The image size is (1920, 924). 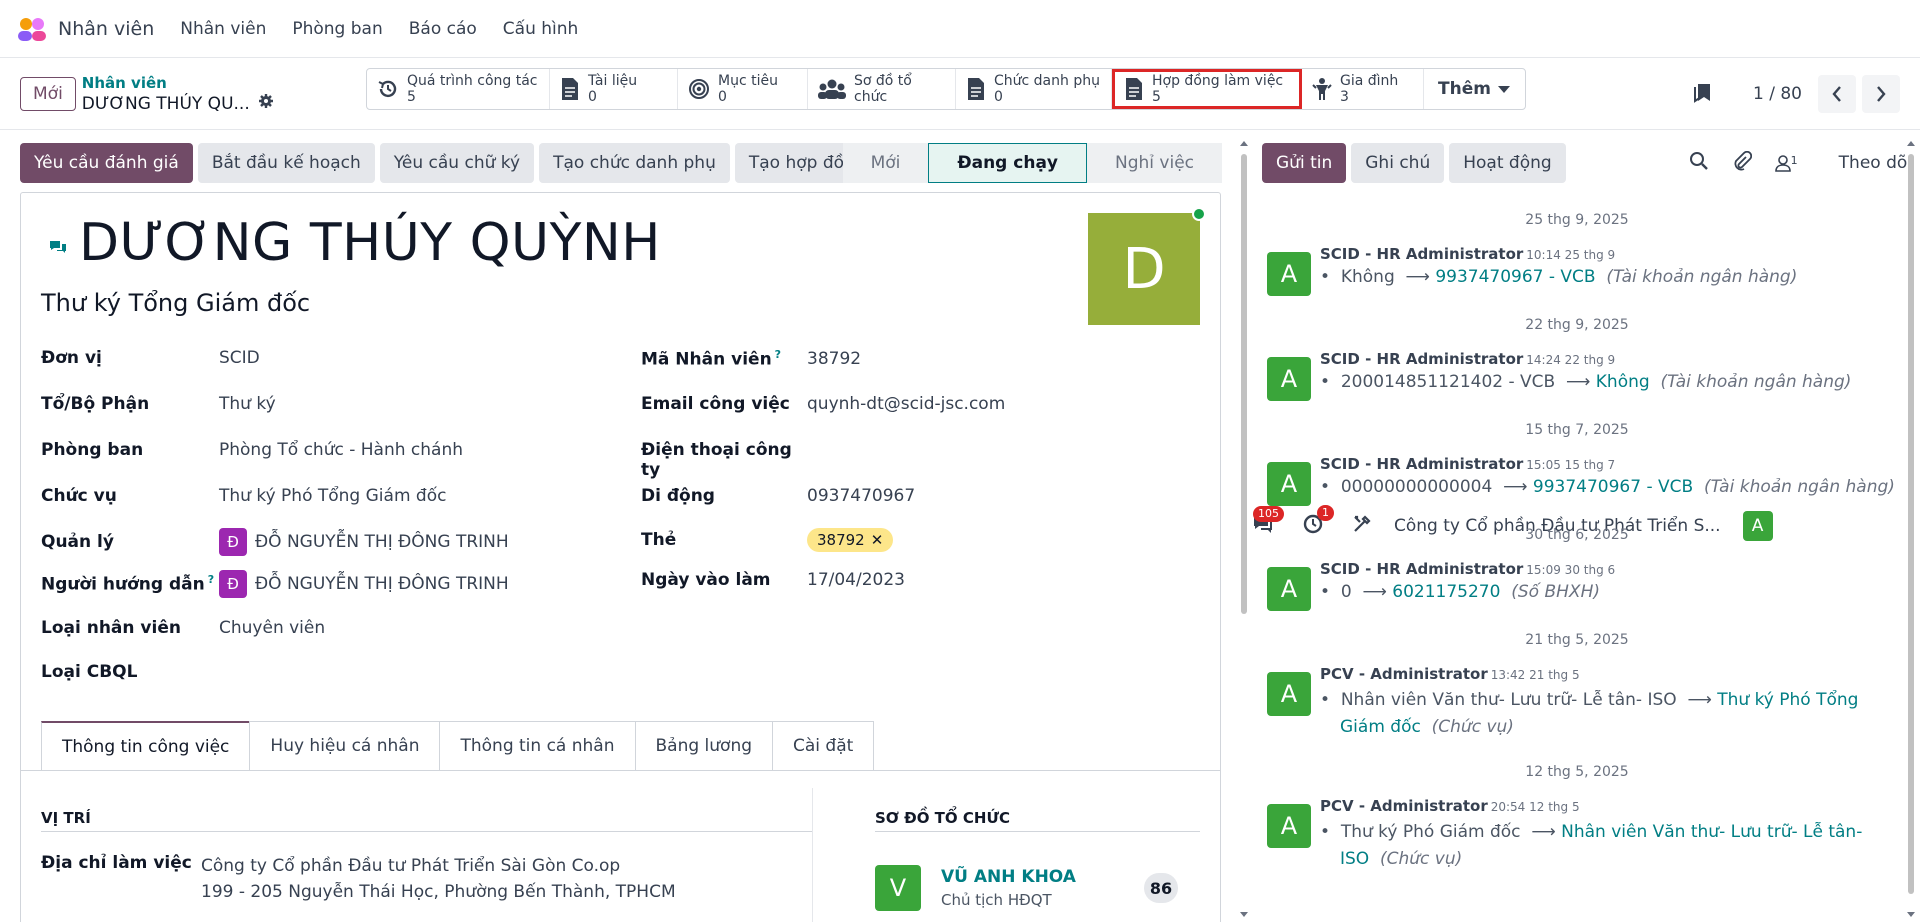 I want to click on field-value: Thư ký Phó Tổng Giám đốc, so click(x=332, y=496).